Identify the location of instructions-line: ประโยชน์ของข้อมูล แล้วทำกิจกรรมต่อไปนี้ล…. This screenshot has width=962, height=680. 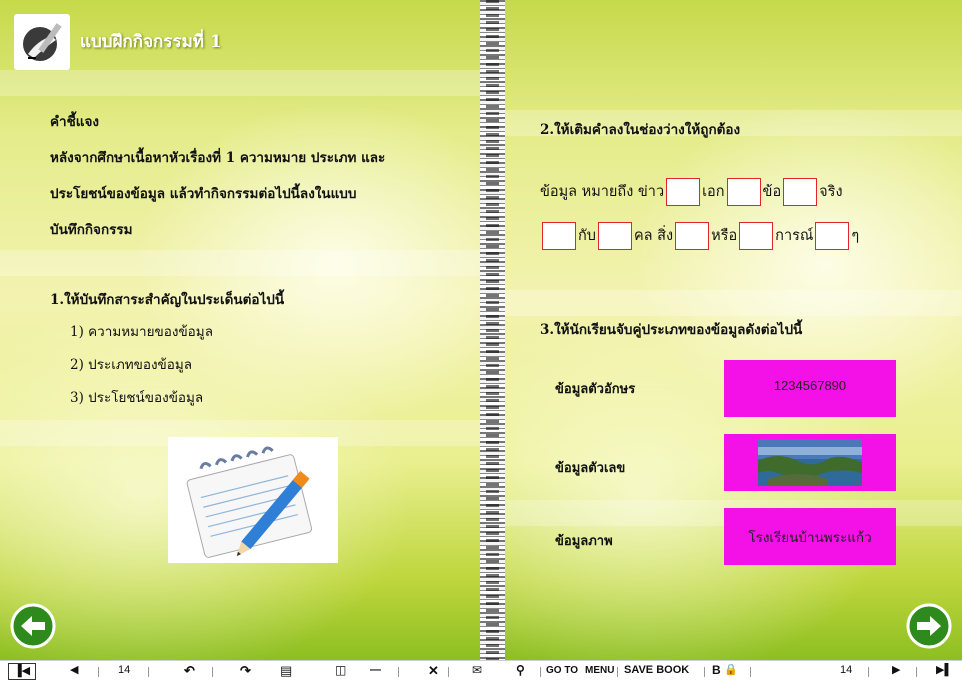
(203, 194).